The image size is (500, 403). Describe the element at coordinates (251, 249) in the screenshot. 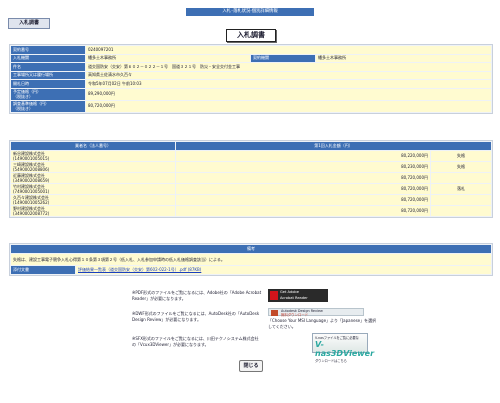

I see `remarks-header: 備考` at that location.